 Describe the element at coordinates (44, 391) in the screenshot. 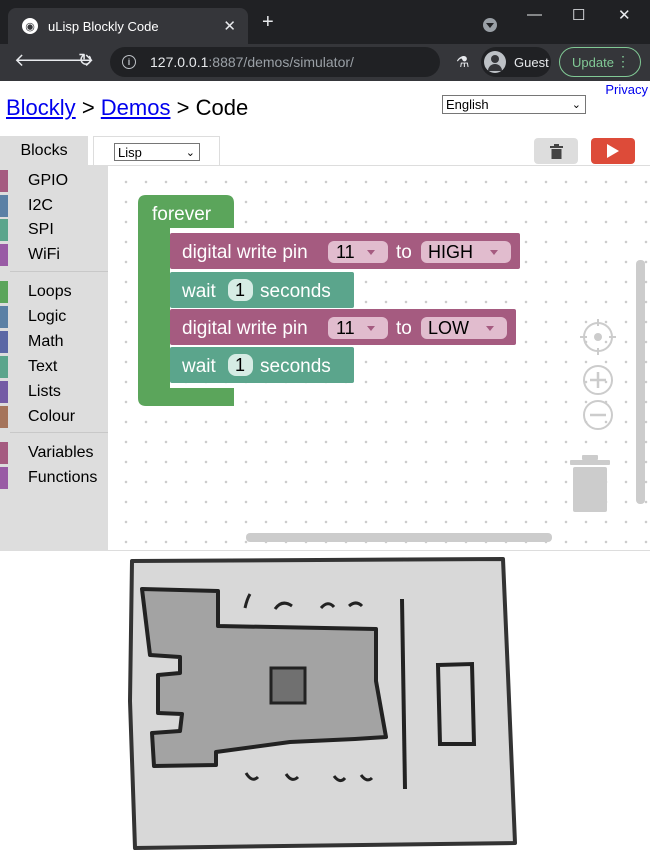

I see `category-label: Lists` at that location.